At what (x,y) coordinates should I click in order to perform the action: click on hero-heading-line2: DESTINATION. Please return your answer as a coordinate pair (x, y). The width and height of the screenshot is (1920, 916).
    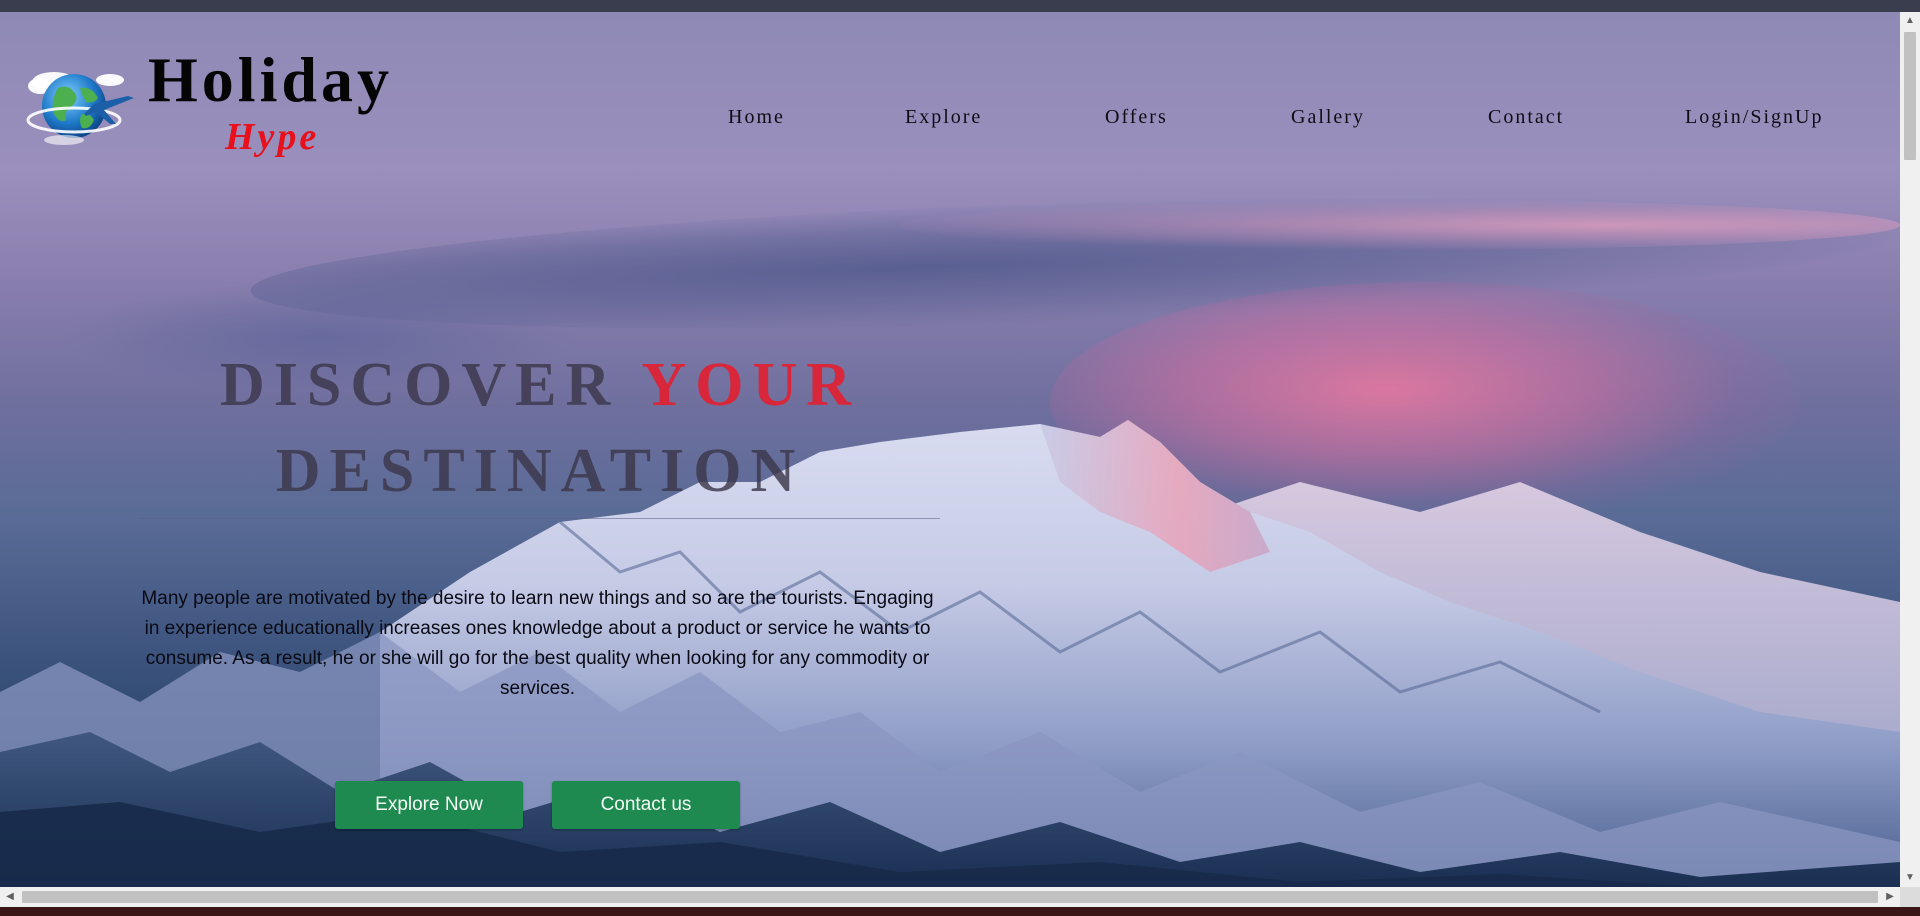
    Looking at the image, I should click on (540, 471).